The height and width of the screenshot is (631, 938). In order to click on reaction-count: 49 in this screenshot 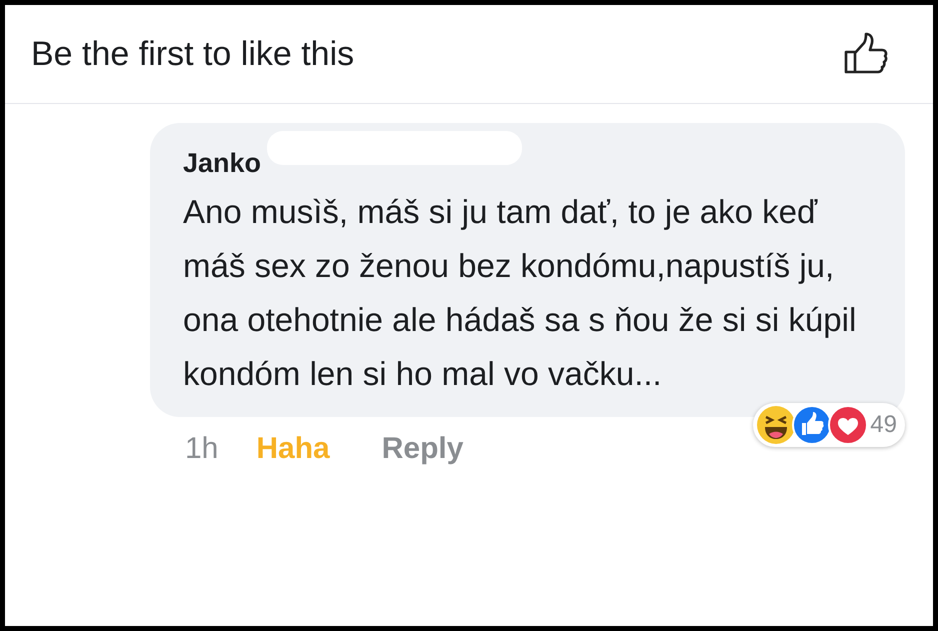, I will do `click(883, 425)`.